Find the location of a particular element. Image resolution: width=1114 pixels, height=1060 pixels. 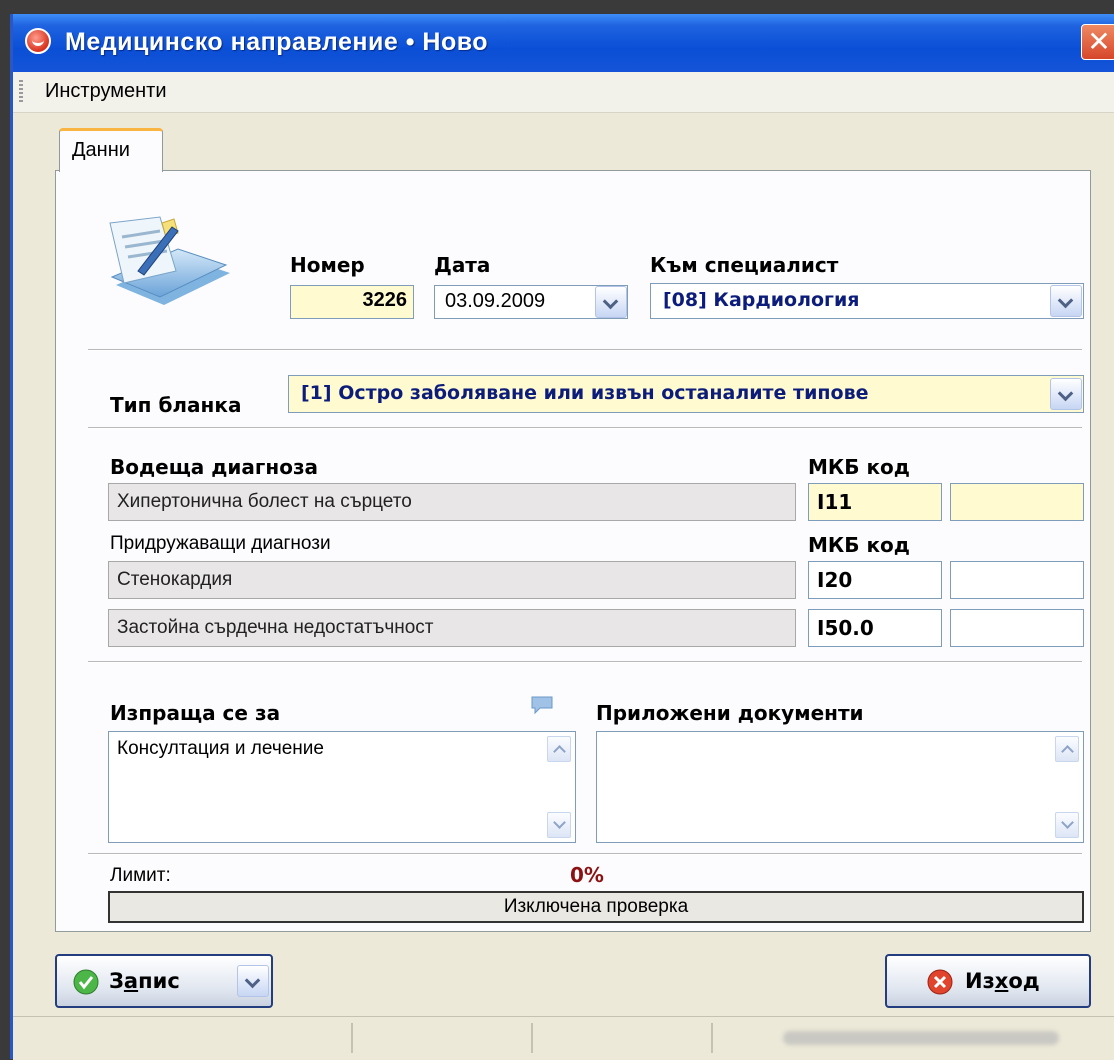

toolbar-grip-icon is located at coordinates (21, 91).